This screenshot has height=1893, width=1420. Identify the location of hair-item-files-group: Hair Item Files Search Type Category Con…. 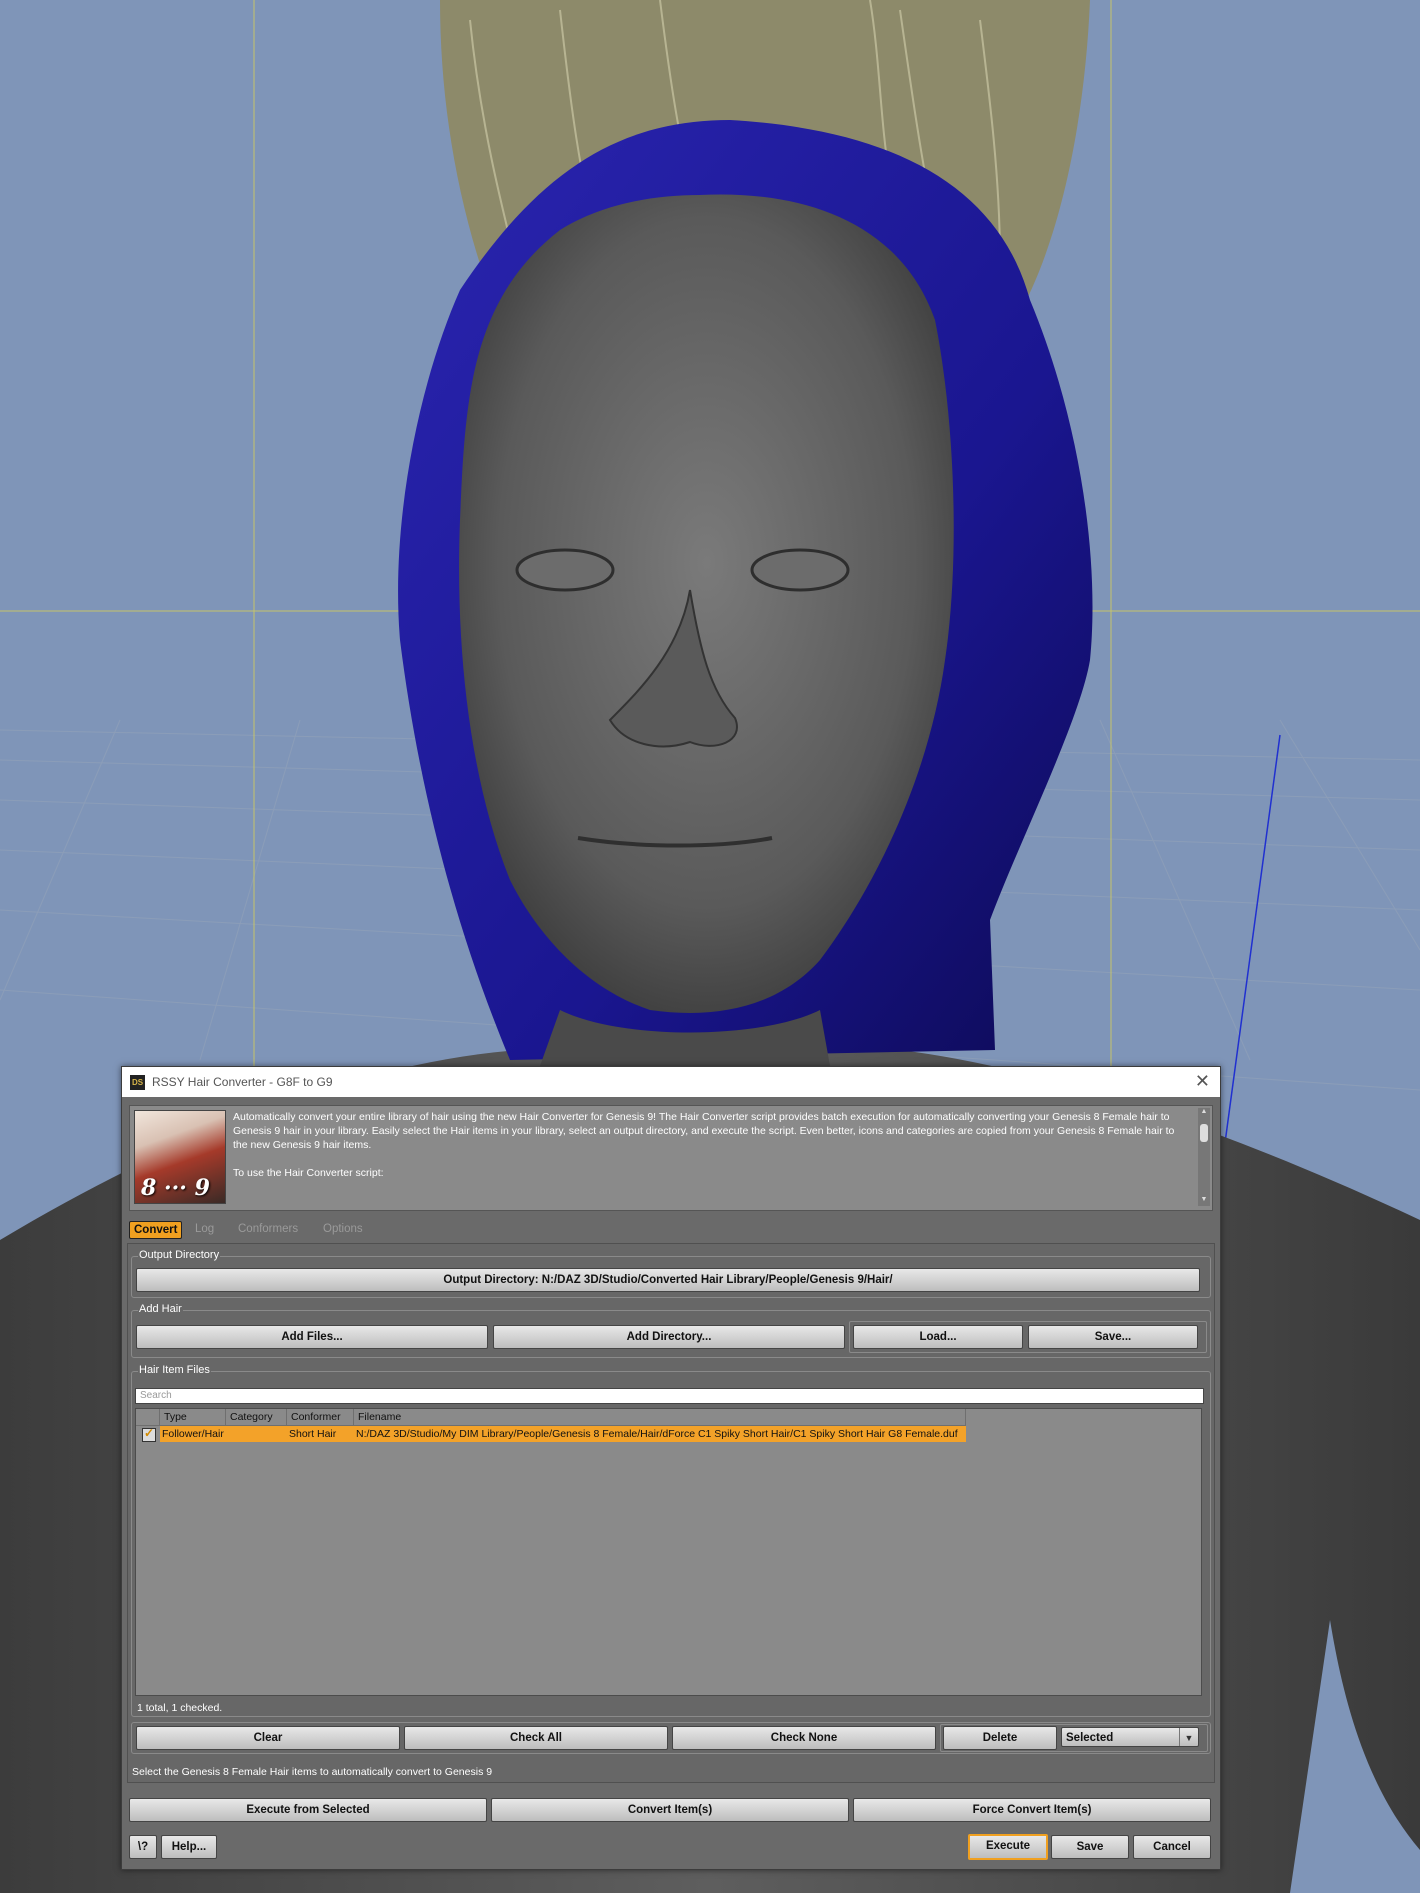
(671, 1540).